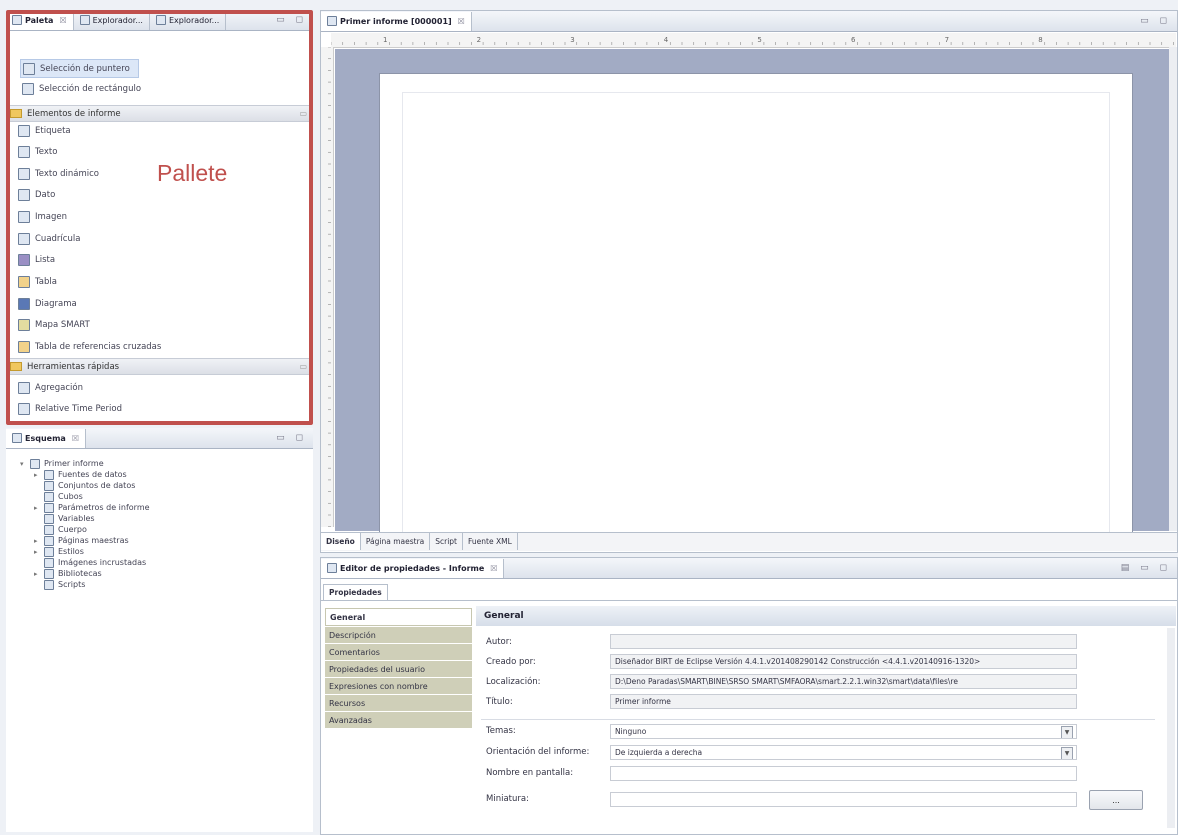 The width and height of the screenshot is (1178, 835). What do you see at coordinates (85, 68) in the screenshot?
I see `pointer-selection-label: Selección de puntero` at bounding box center [85, 68].